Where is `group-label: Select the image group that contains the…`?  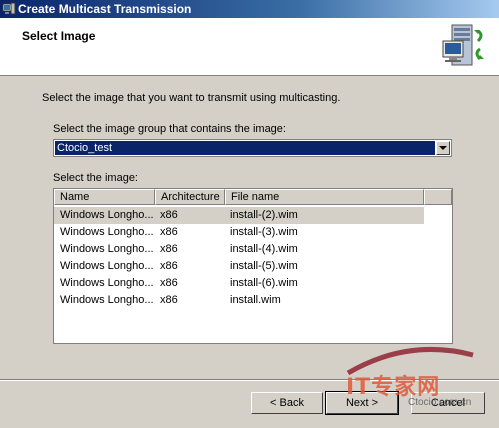 group-label: Select the image group that contains the… is located at coordinates (169, 129).